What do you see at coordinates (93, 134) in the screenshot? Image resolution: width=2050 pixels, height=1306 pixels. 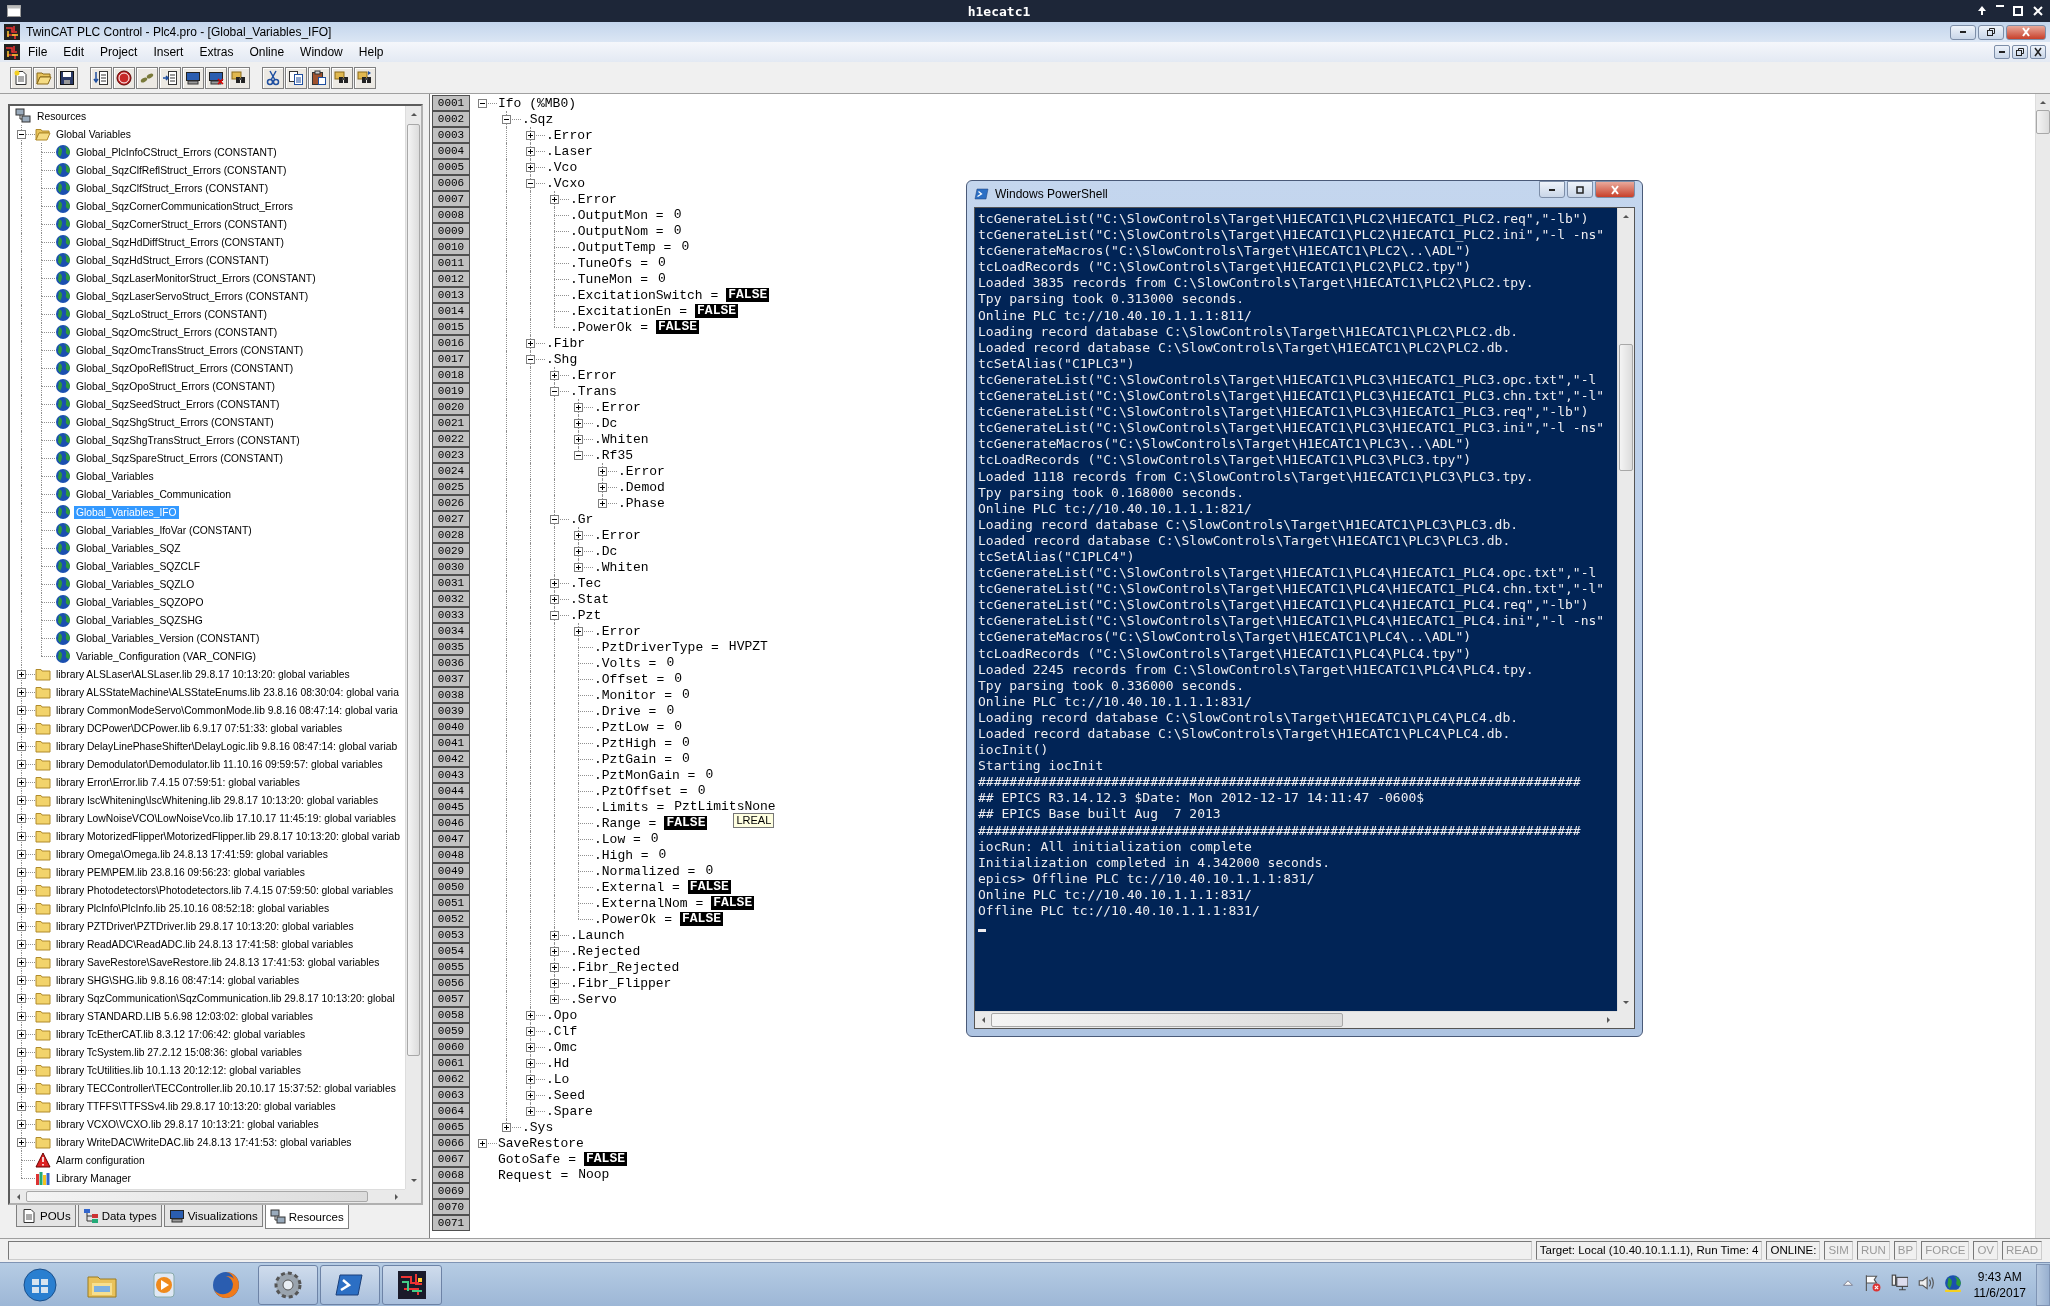 I see `tree-item: Global Variables` at bounding box center [93, 134].